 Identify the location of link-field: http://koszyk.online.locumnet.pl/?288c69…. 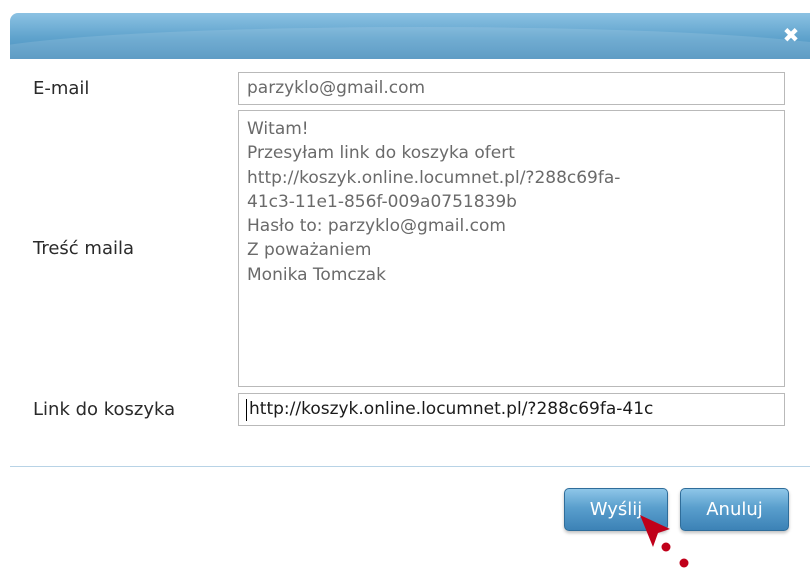
(511, 409).